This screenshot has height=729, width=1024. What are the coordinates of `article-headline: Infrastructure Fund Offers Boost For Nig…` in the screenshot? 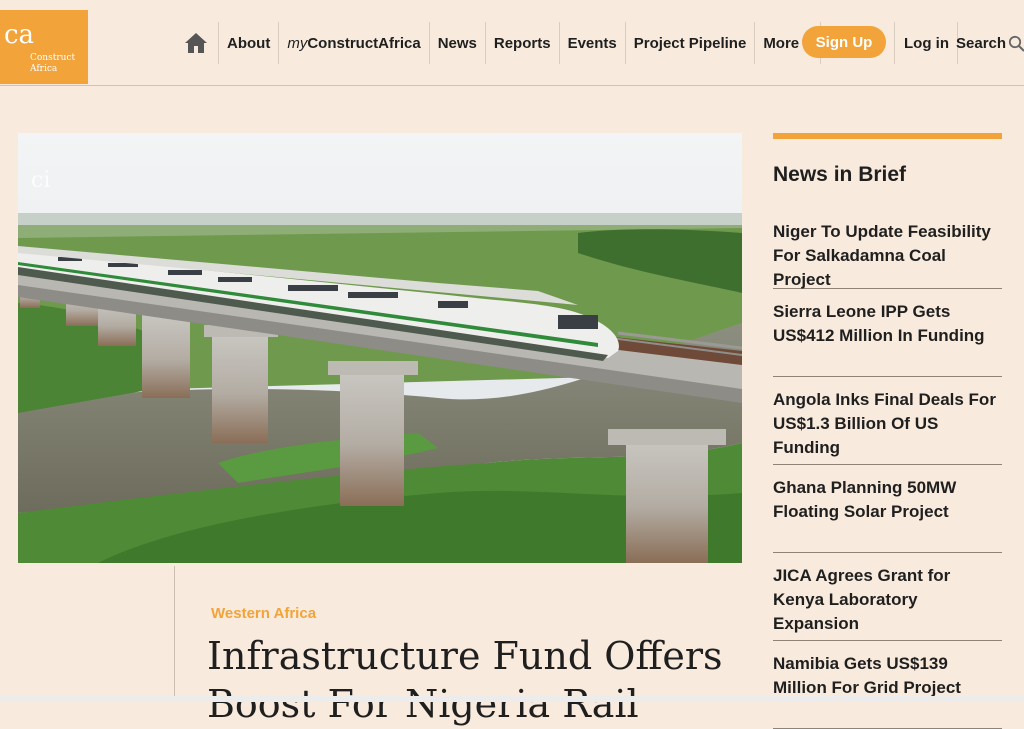 It's located at (487, 680).